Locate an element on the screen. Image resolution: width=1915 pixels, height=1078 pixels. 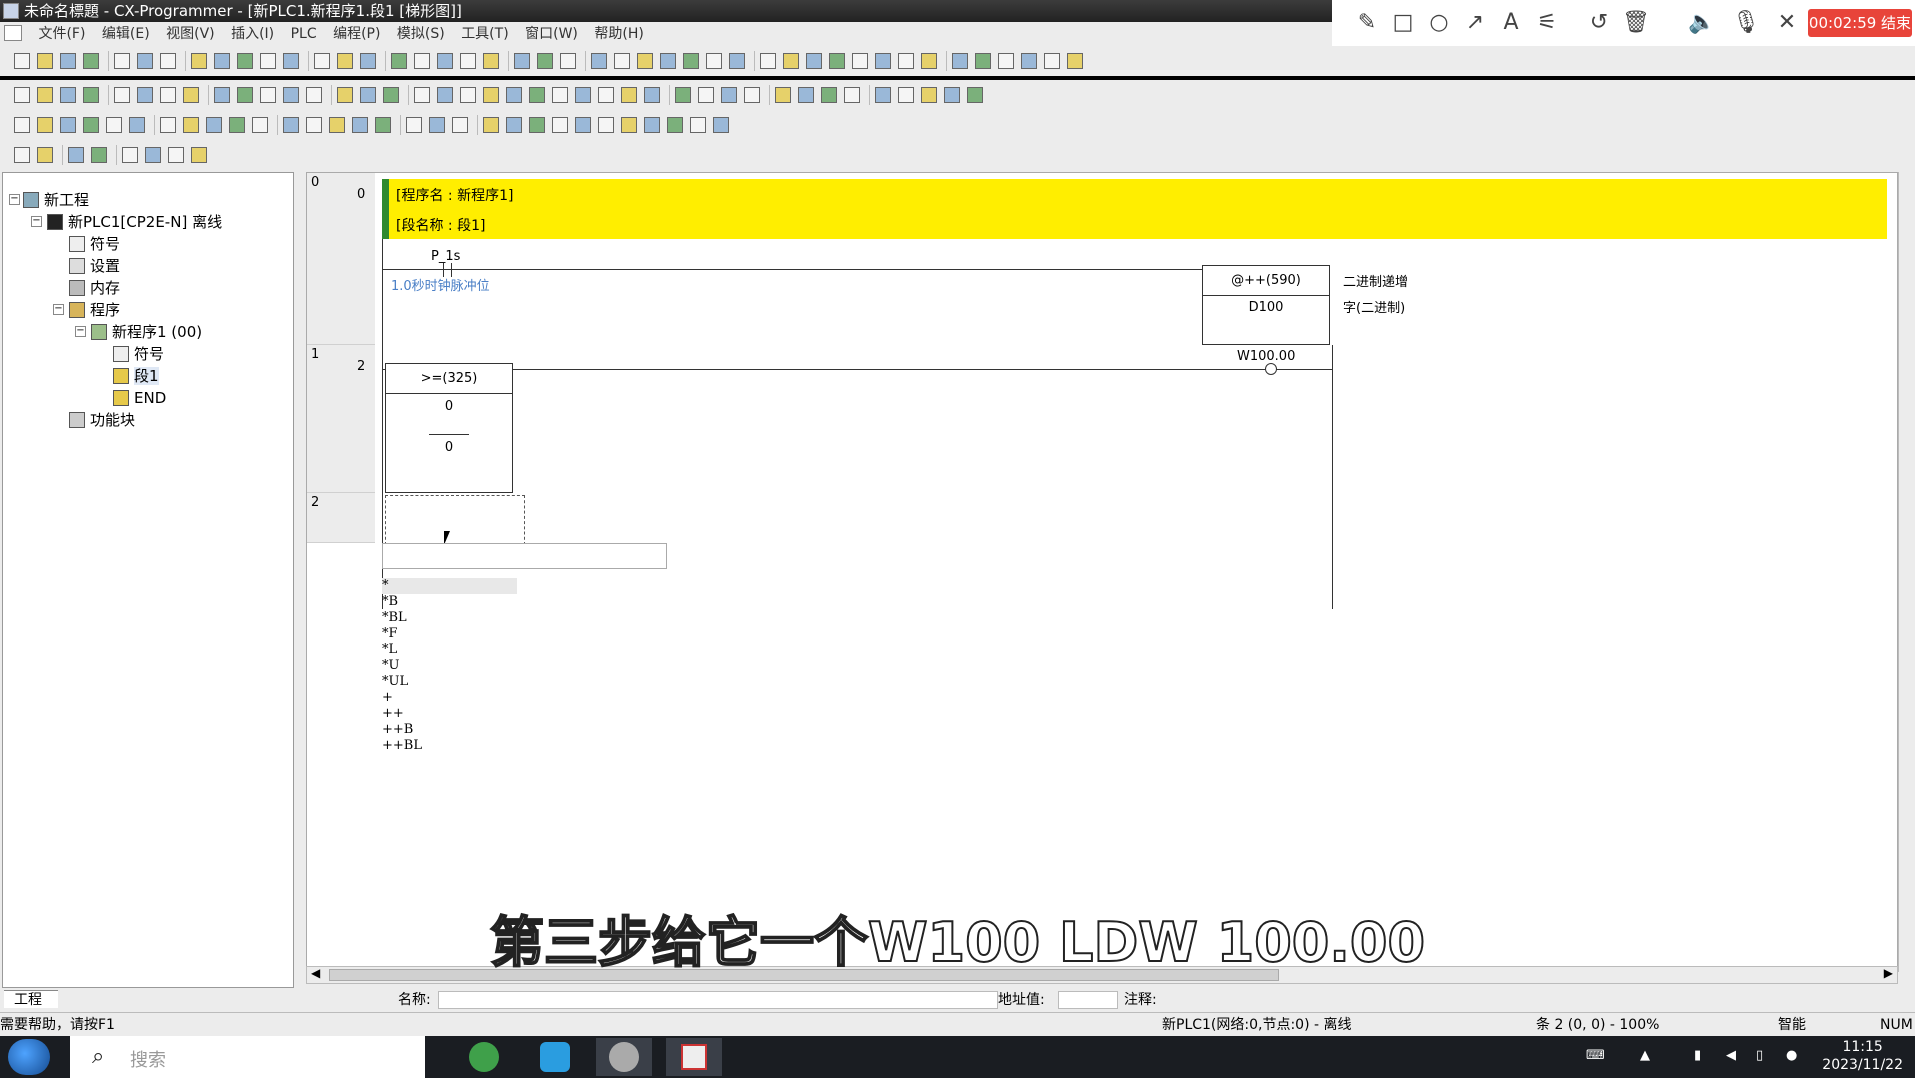
completion-item: *U is located at coordinates (449, 666).